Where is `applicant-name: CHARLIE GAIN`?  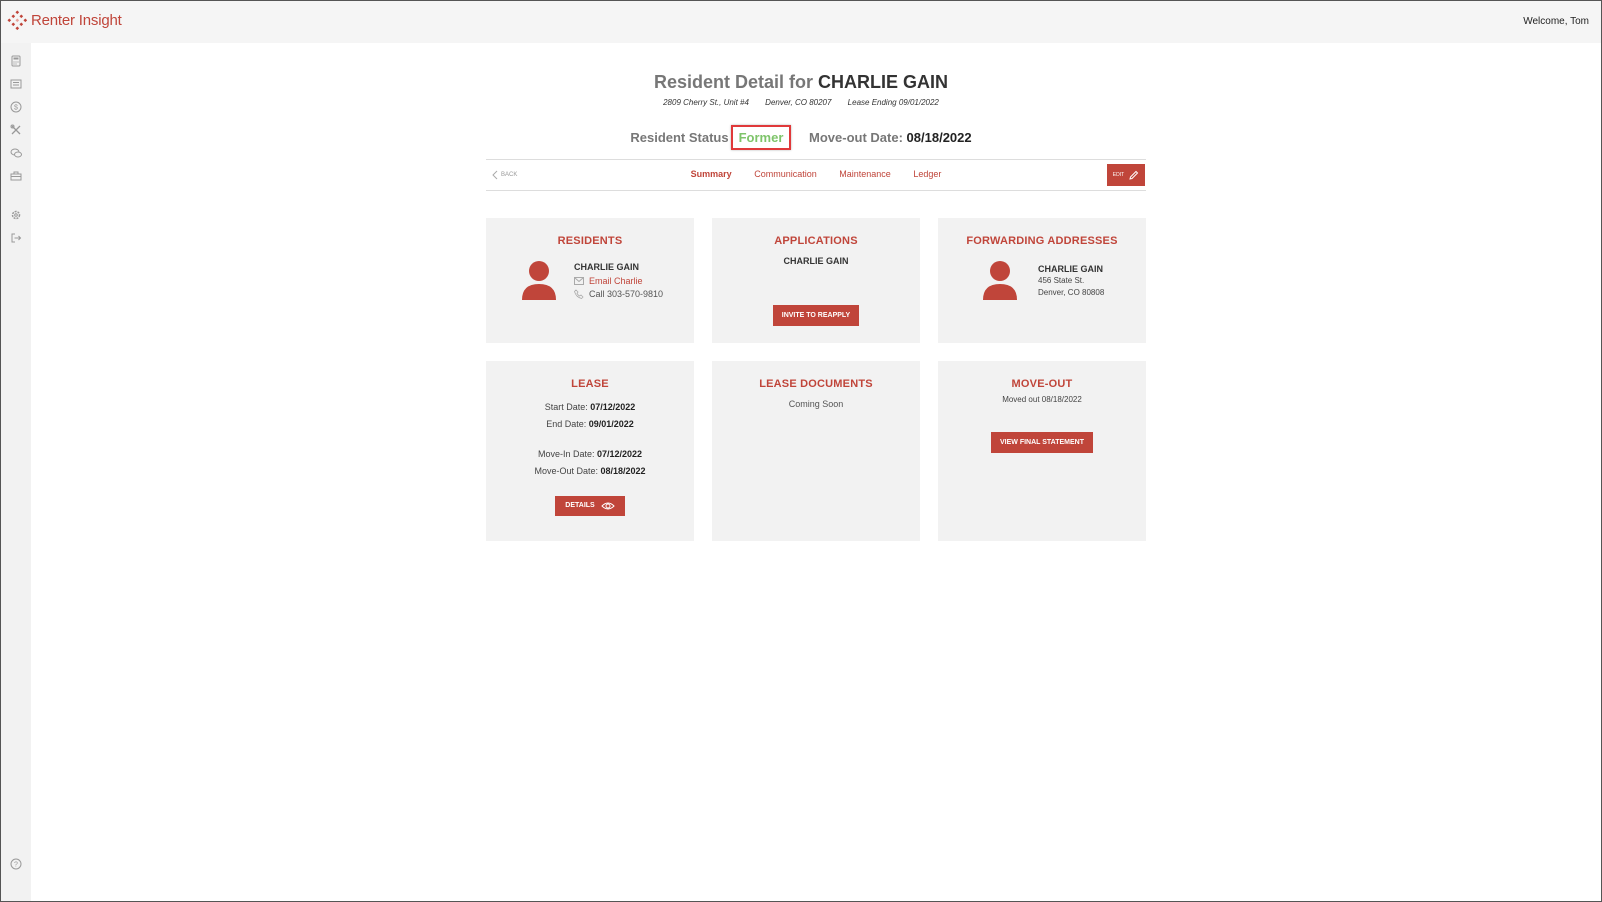
applicant-name: CHARLIE GAIN is located at coordinates (816, 261).